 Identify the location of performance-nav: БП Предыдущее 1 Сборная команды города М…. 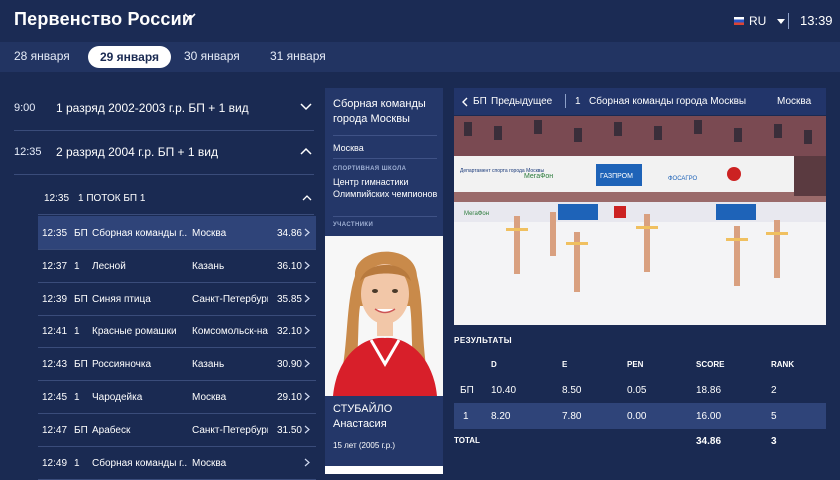
(640, 101).